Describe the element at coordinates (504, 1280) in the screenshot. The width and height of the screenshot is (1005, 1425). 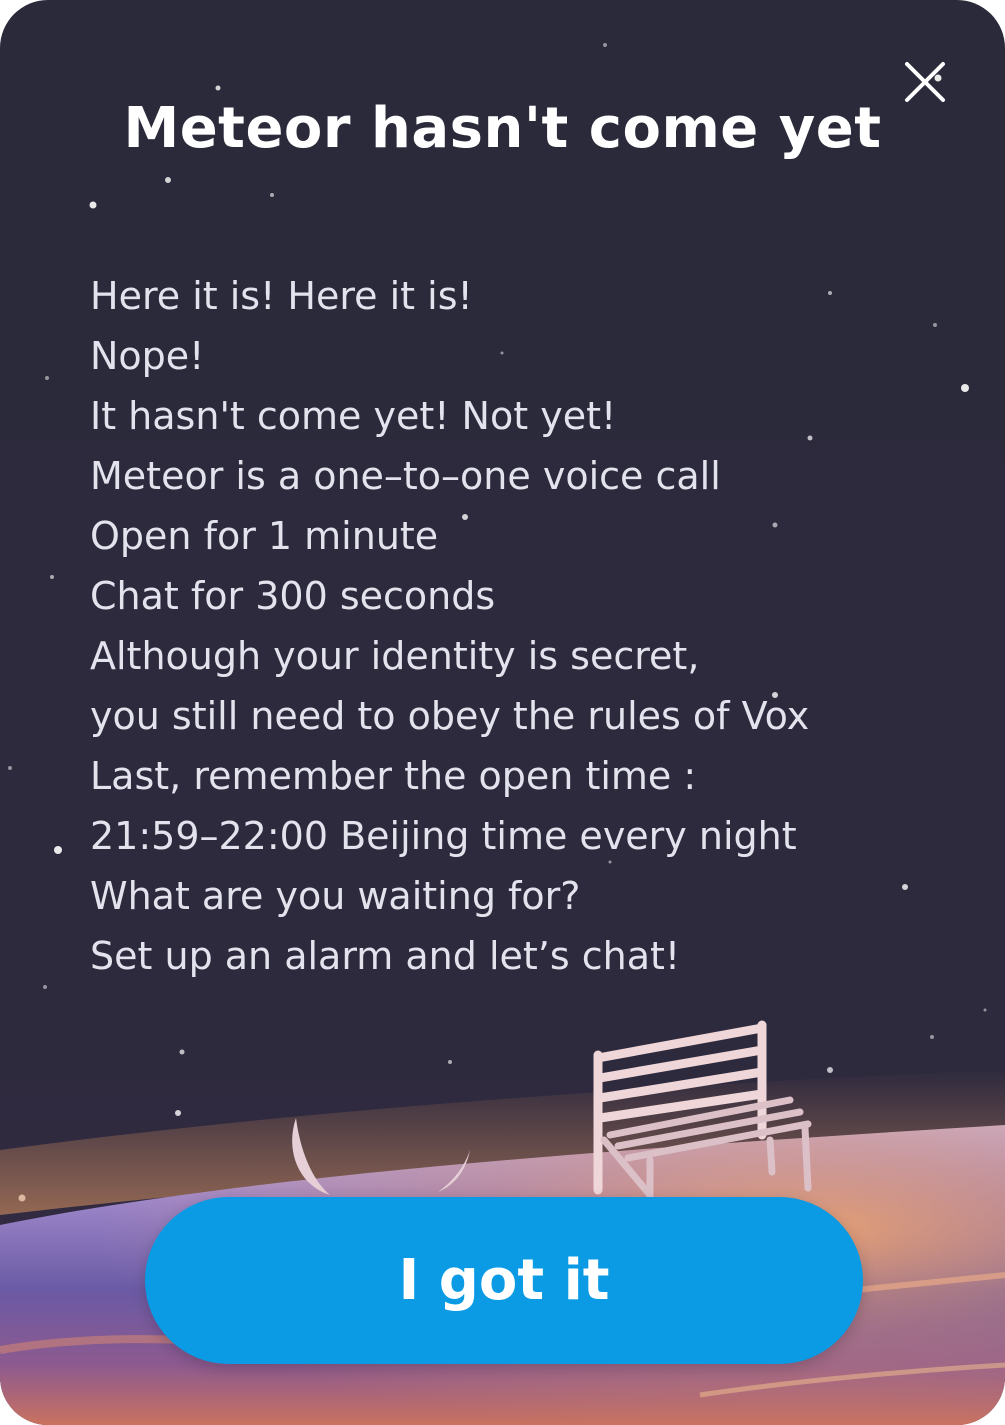
I see `got-it-button: I got it` at that location.